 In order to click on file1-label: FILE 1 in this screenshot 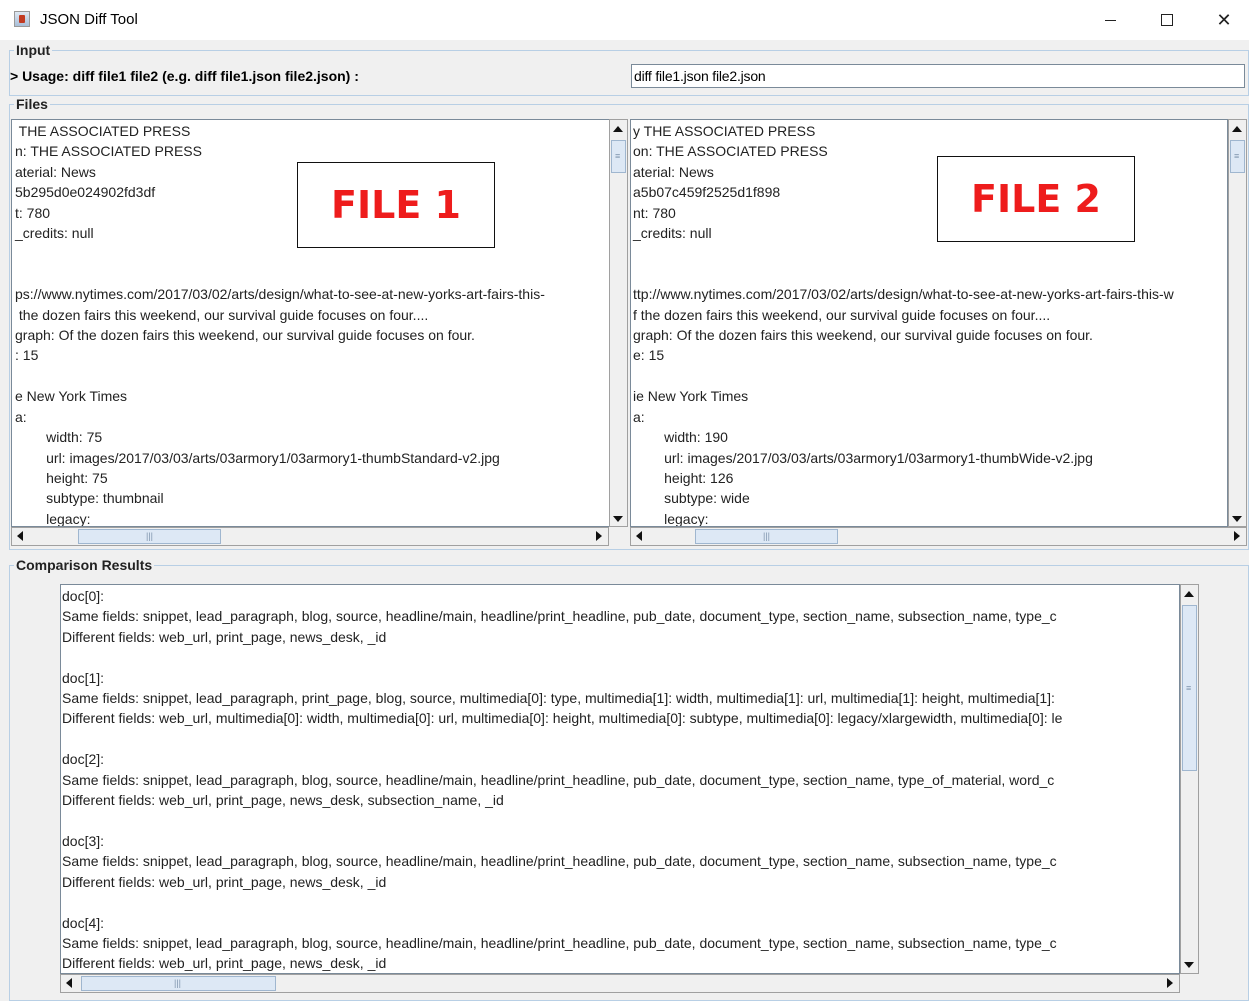, I will do `click(396, 205)`.